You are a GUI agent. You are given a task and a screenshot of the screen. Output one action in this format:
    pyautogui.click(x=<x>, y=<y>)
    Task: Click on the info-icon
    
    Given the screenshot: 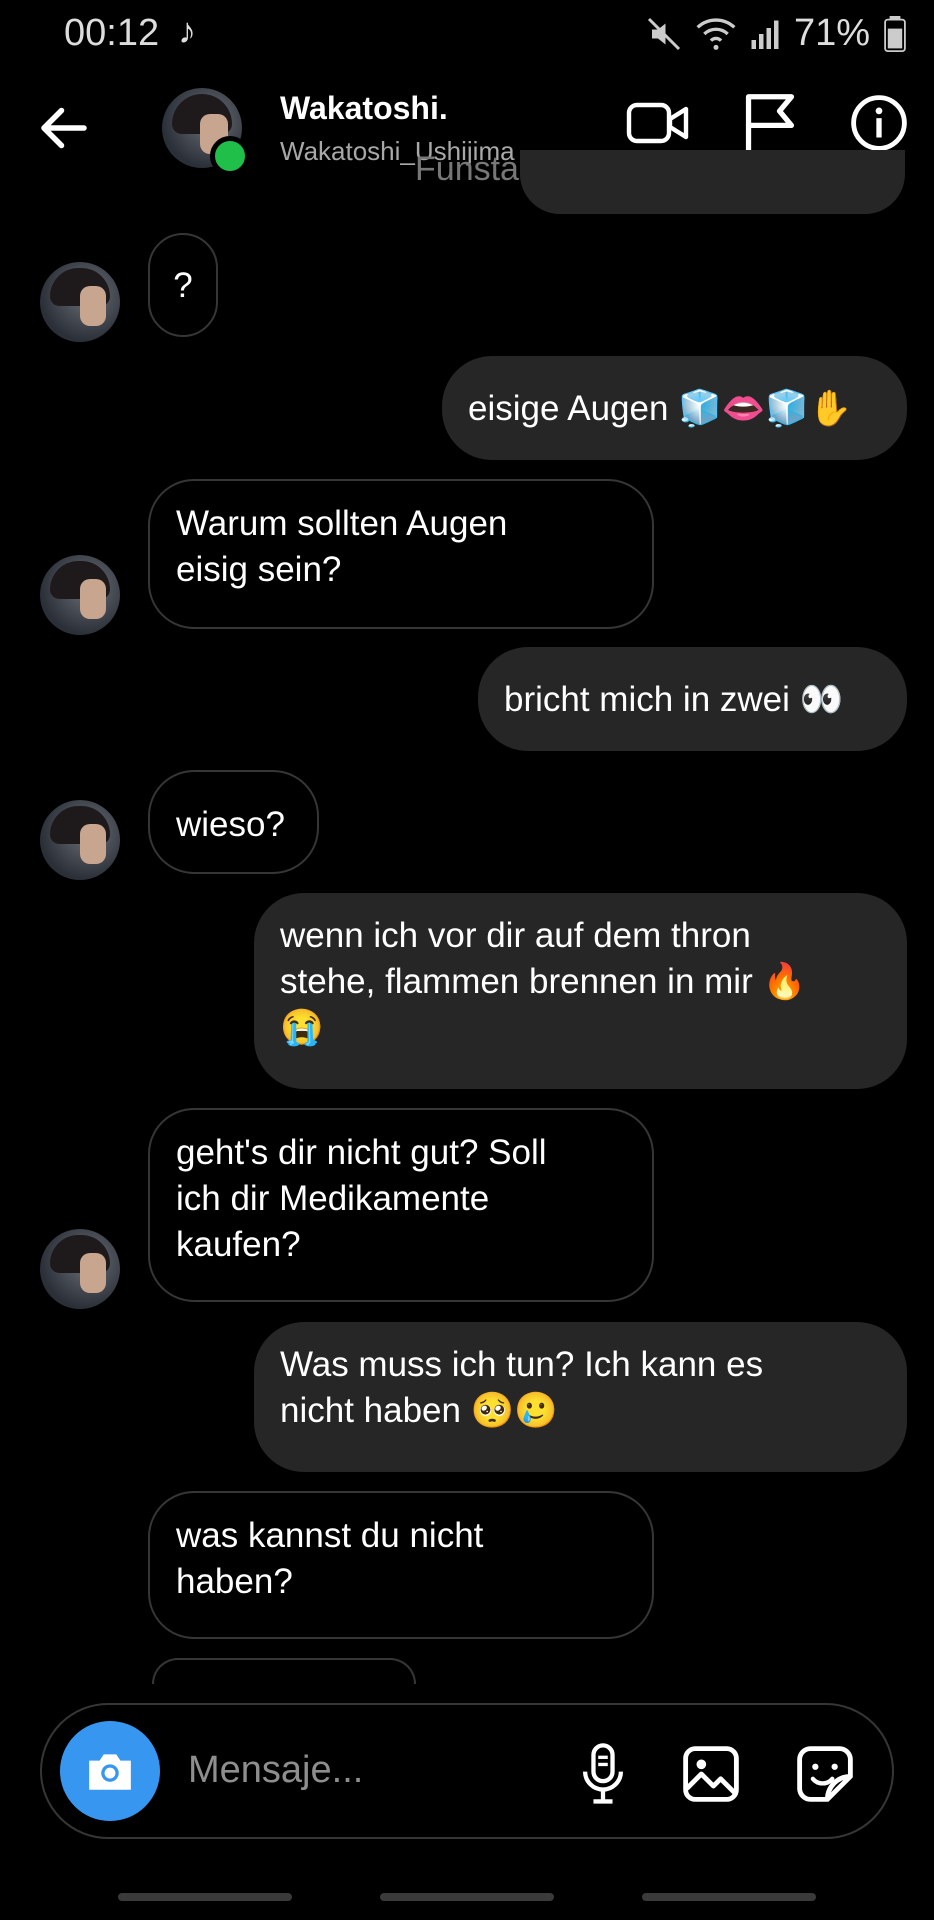 What is the action you would take?
    pyautogui.click(x=879, y=123)
    